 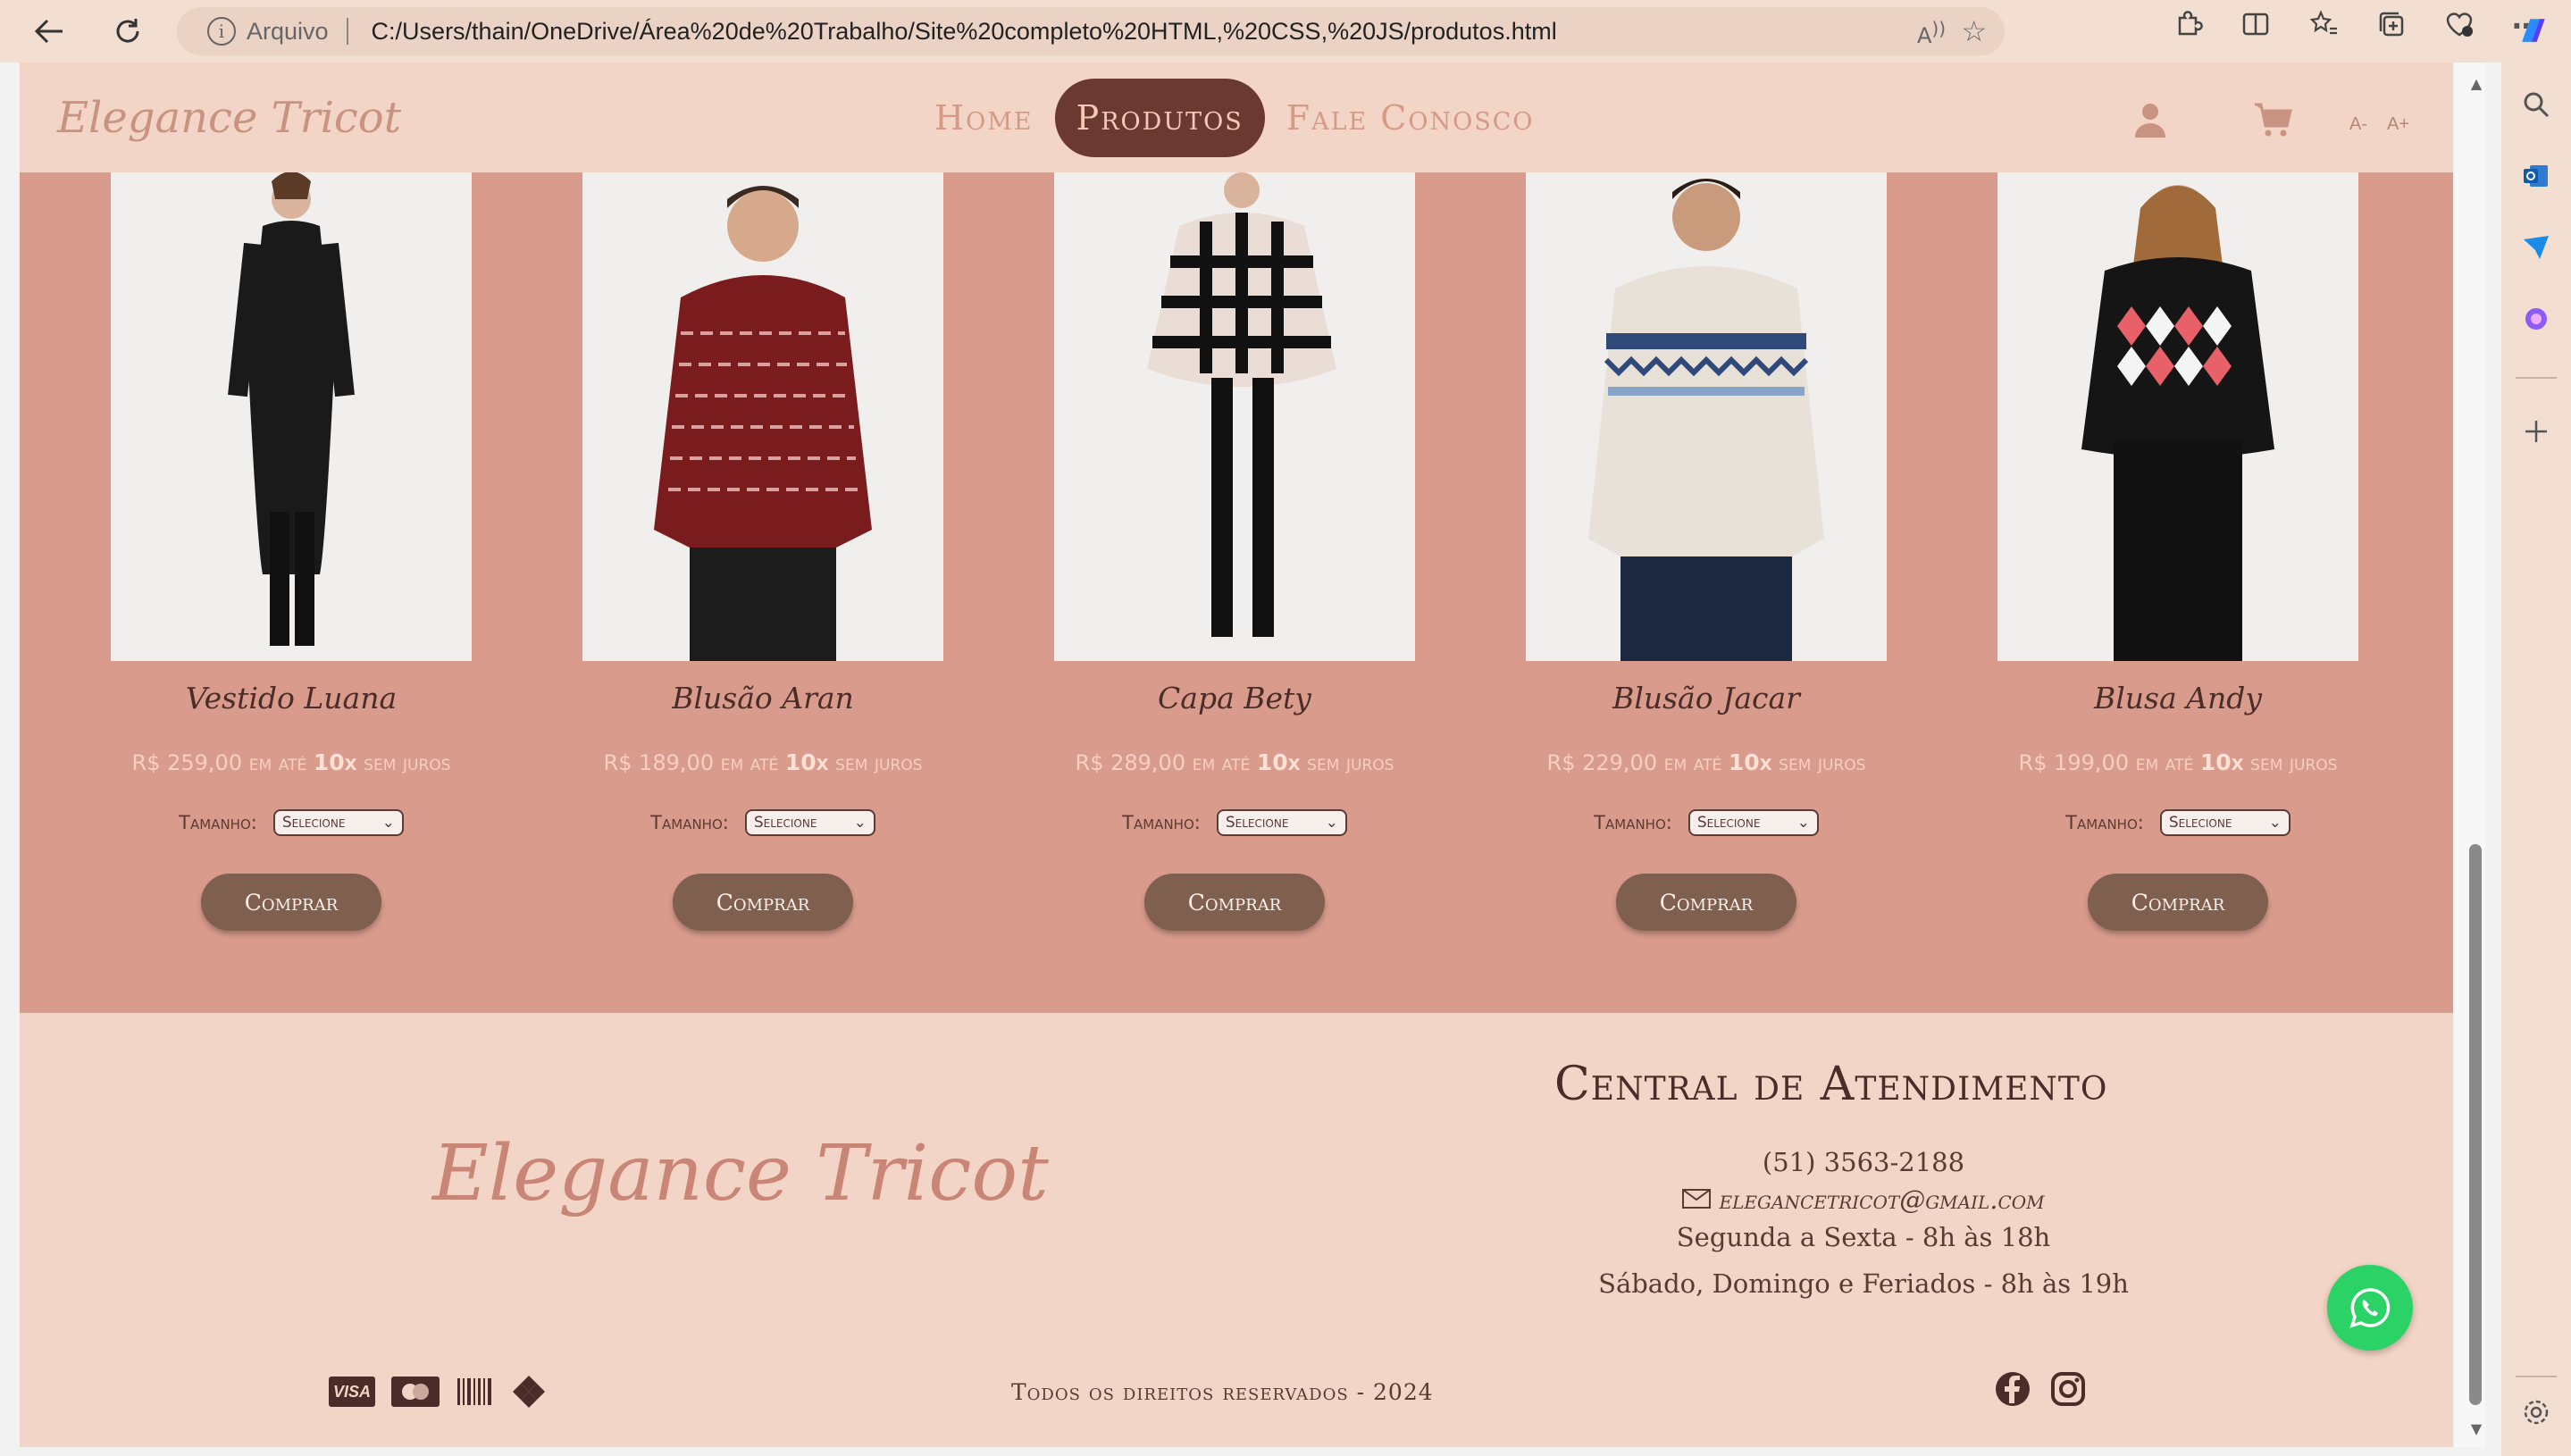 What do you see at coordinates (291, 698) in the screenshot?
I see `product-name: Vestido Luana` at bounding box center [291, 698].